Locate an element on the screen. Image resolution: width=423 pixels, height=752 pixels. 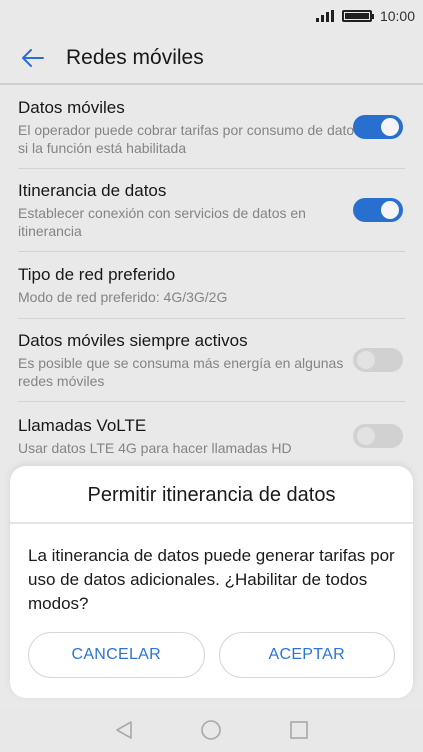
navigation-bar is located at coordinates (211, 730).